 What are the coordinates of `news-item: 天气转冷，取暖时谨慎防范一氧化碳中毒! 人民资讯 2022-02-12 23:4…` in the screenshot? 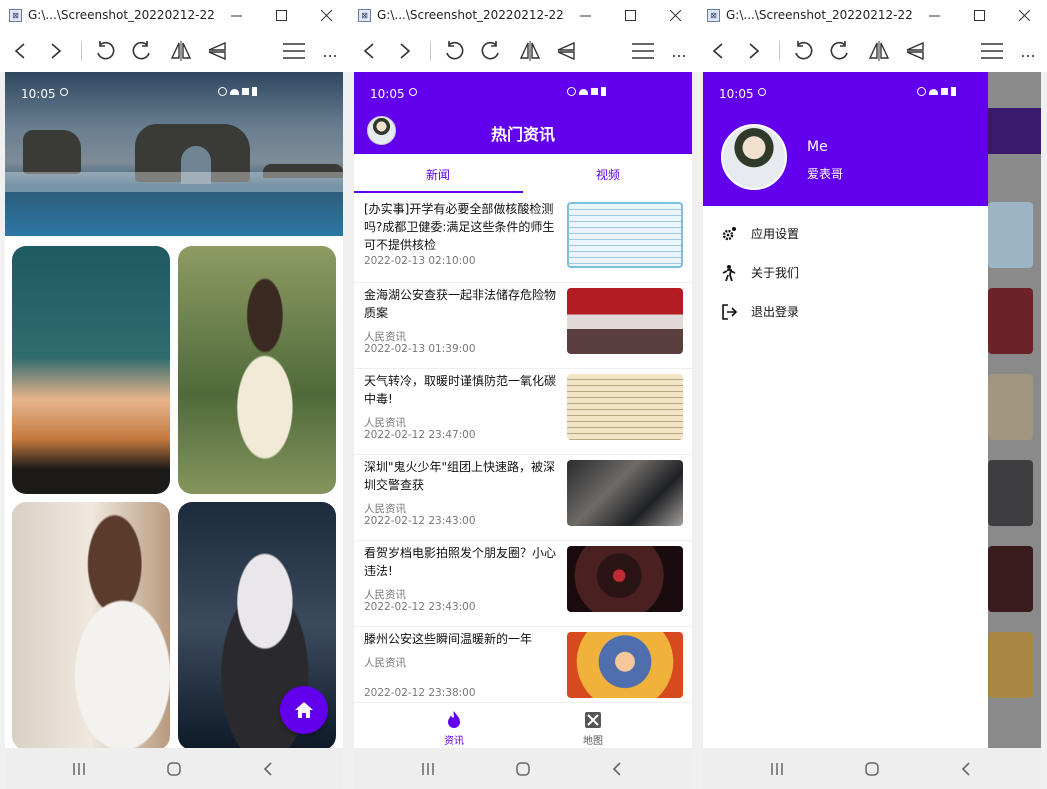 It's located at (523, 411).